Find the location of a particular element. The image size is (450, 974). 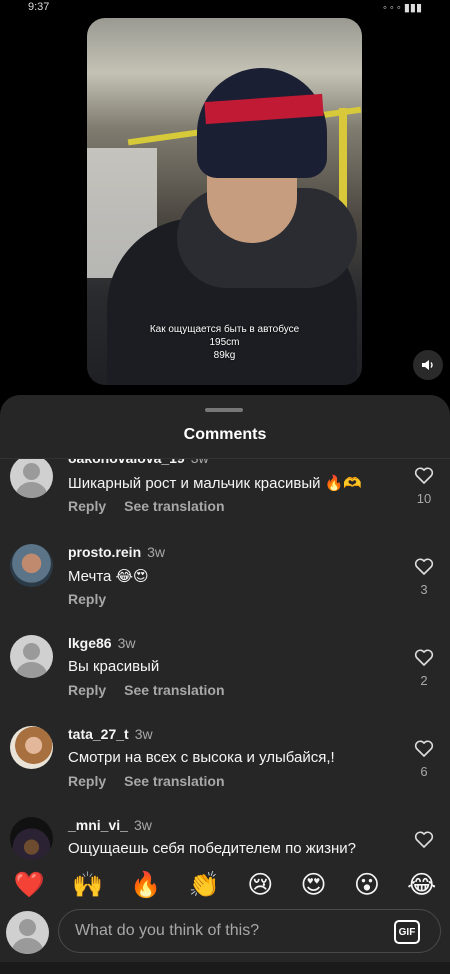

reaction-laugh: 😂 is located at coordinates (421, 885).